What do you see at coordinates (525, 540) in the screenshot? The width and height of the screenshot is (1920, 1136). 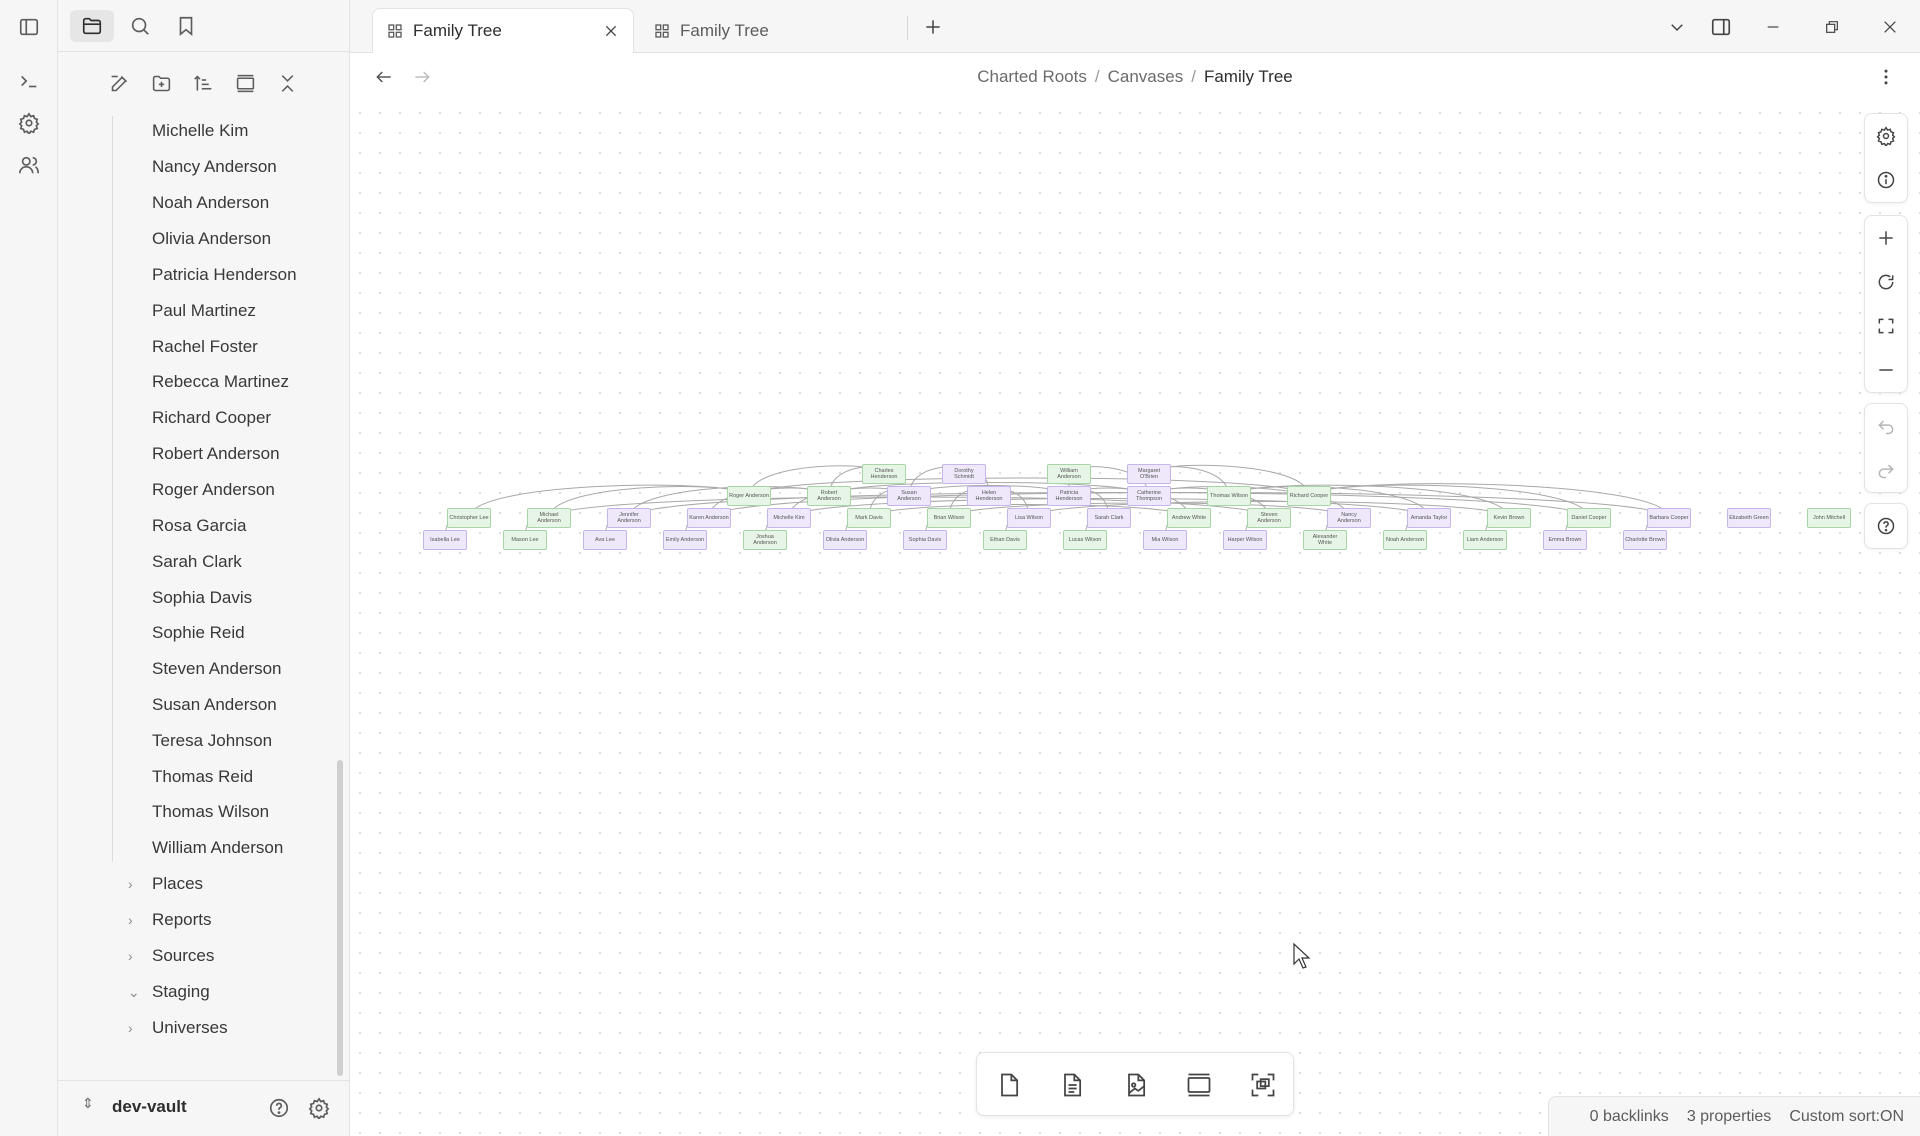 I see `person-node: Mason Lee` at bounding box center [525, 540].